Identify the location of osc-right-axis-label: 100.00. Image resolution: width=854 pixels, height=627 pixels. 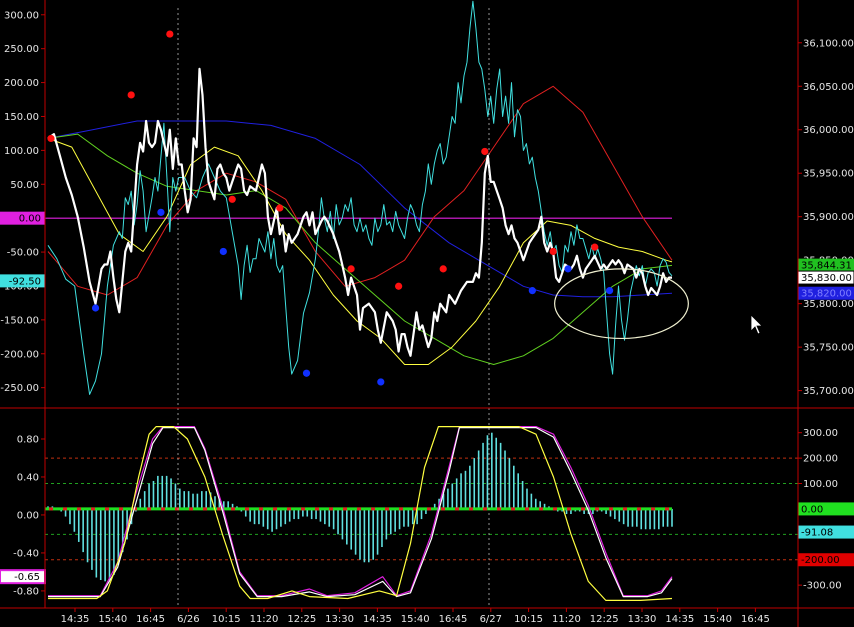
(820, 484).